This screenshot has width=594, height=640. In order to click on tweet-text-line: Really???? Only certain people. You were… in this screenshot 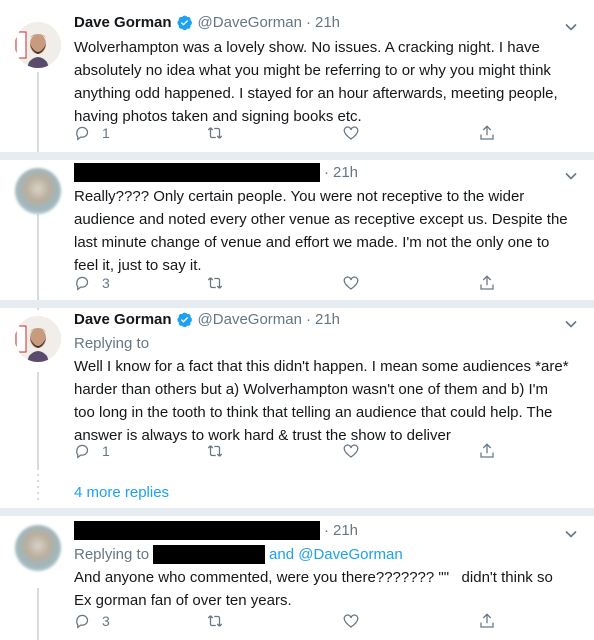, I will do `click(299, 196)`.